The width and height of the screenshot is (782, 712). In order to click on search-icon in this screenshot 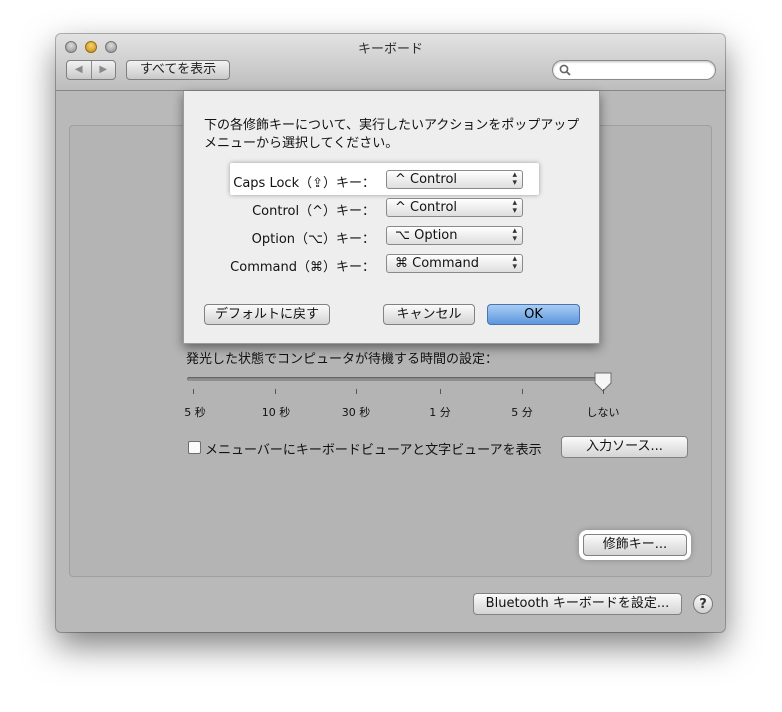, I will do `click(565, 70)`.